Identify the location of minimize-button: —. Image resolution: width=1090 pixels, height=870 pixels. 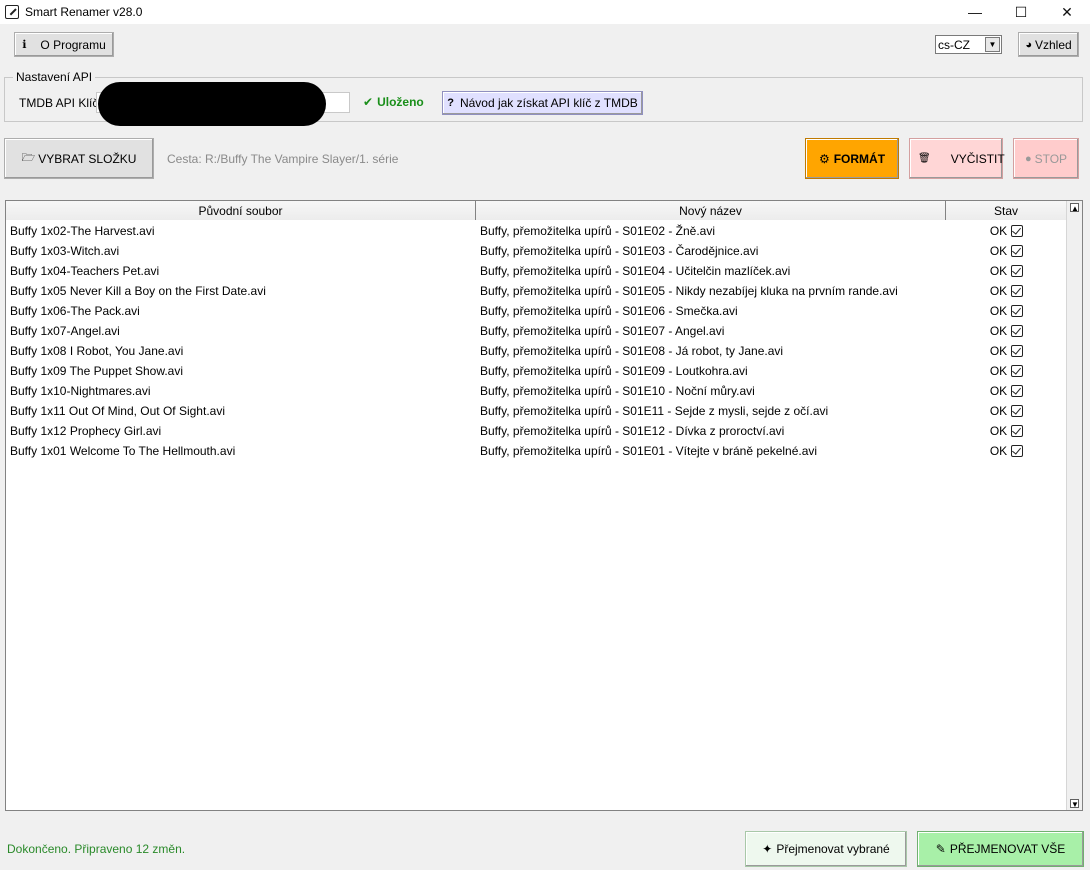
(975, 12).